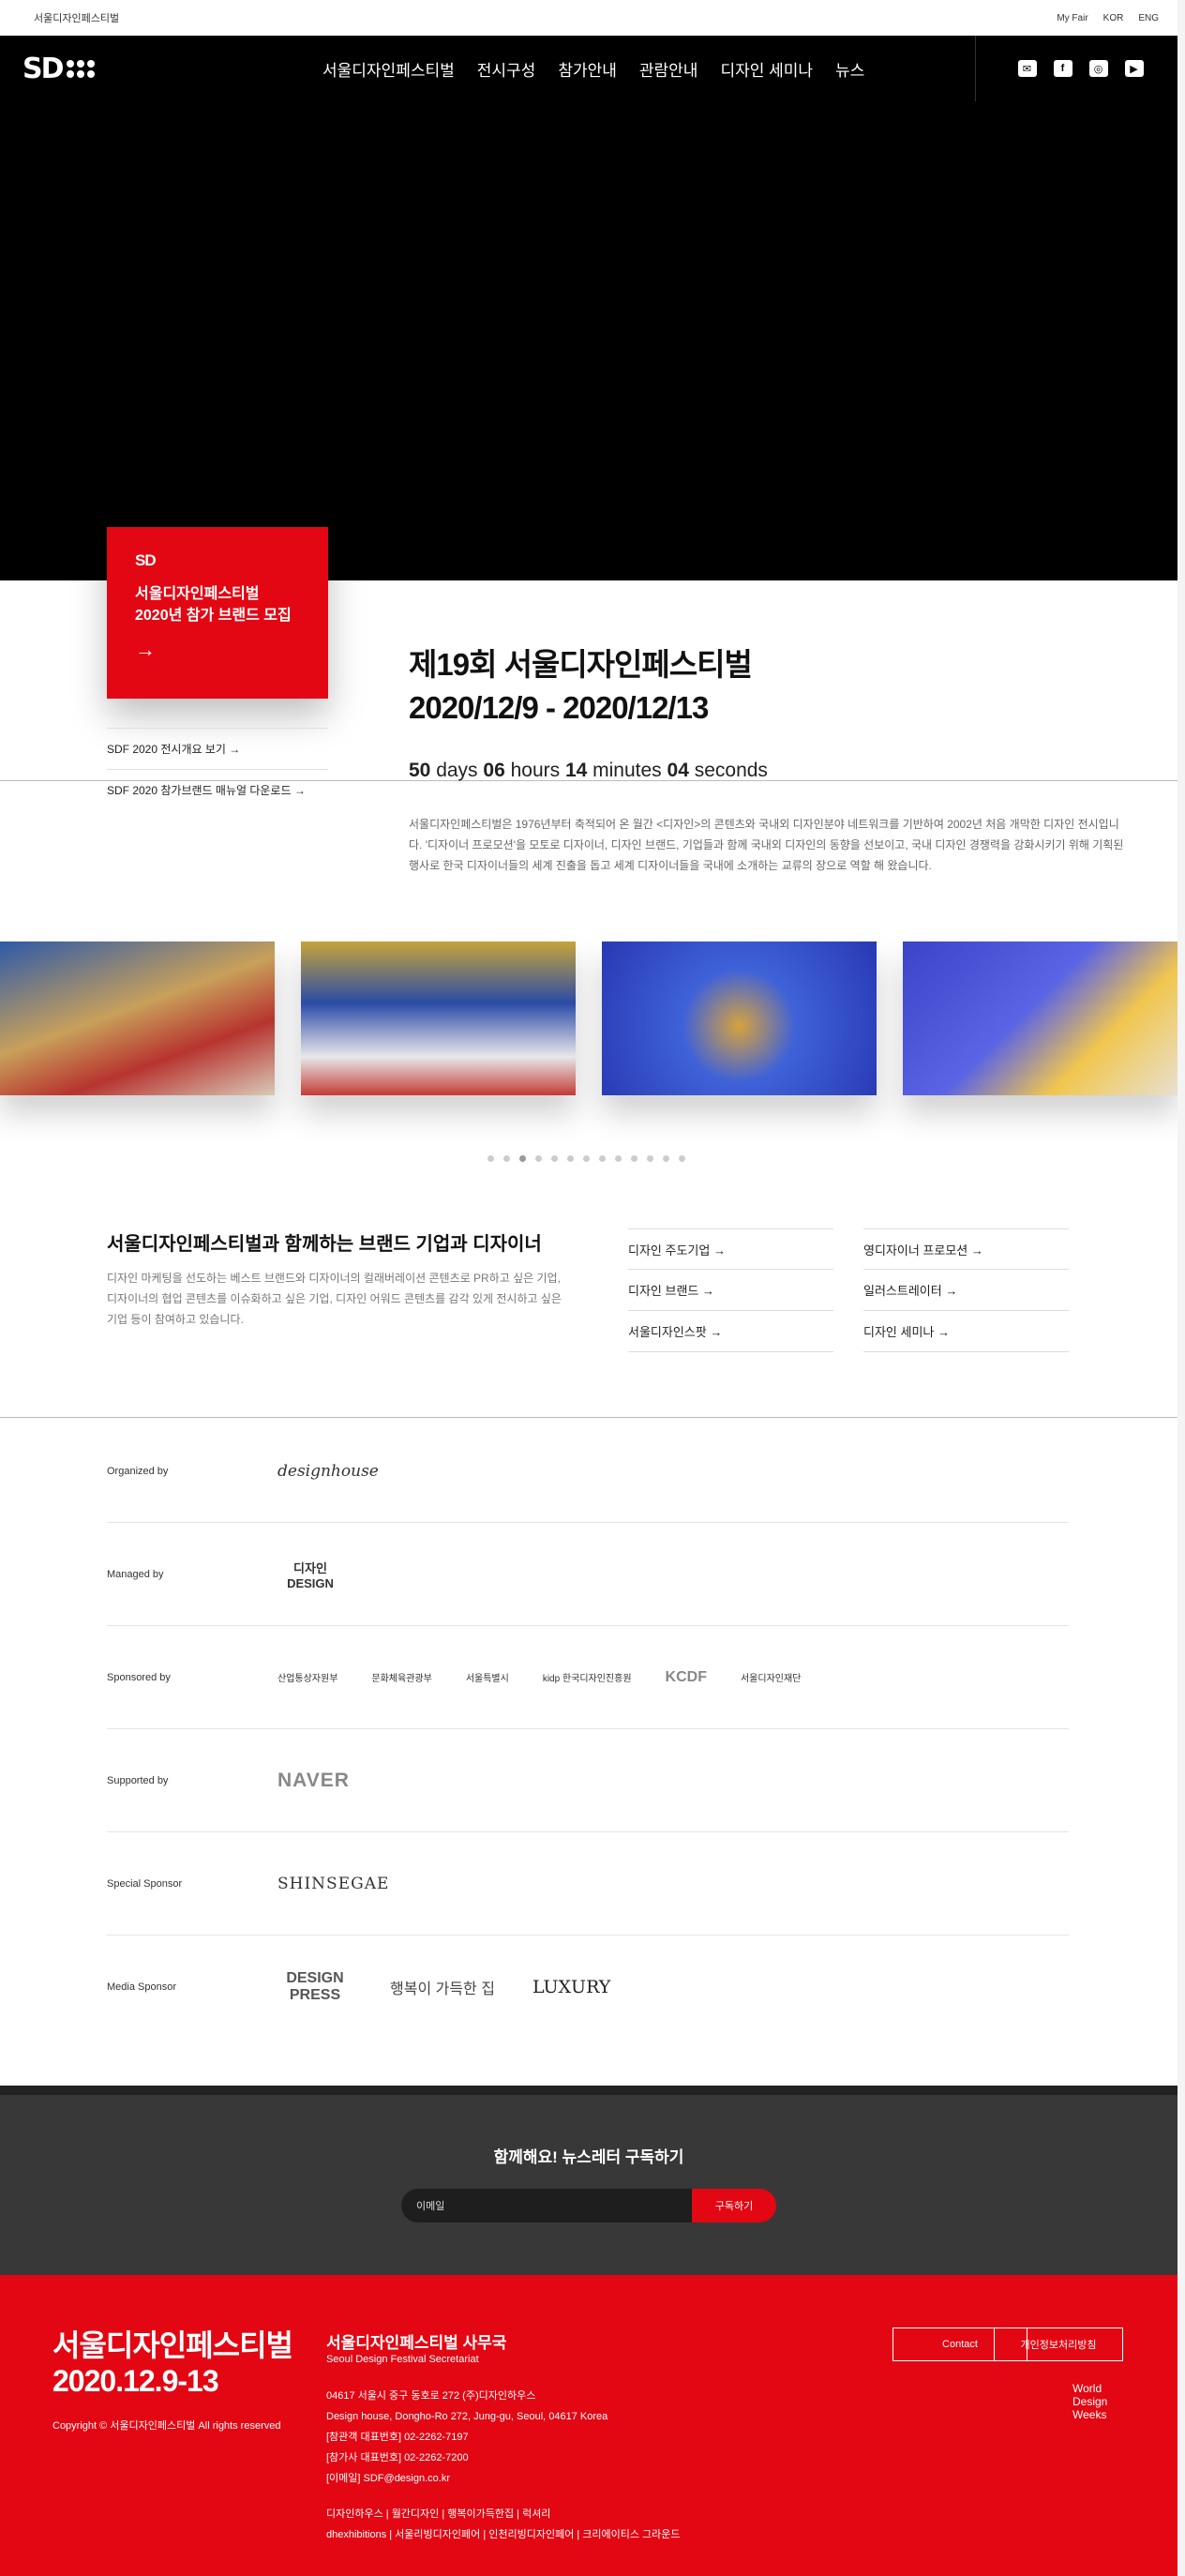 The image size is (1185, 2576). What do you see at coordinates (310, 1574) in the screenshot?
I see `design-magazine-logo: 디자인 DESIGN` at bounding box center [310, 1574].